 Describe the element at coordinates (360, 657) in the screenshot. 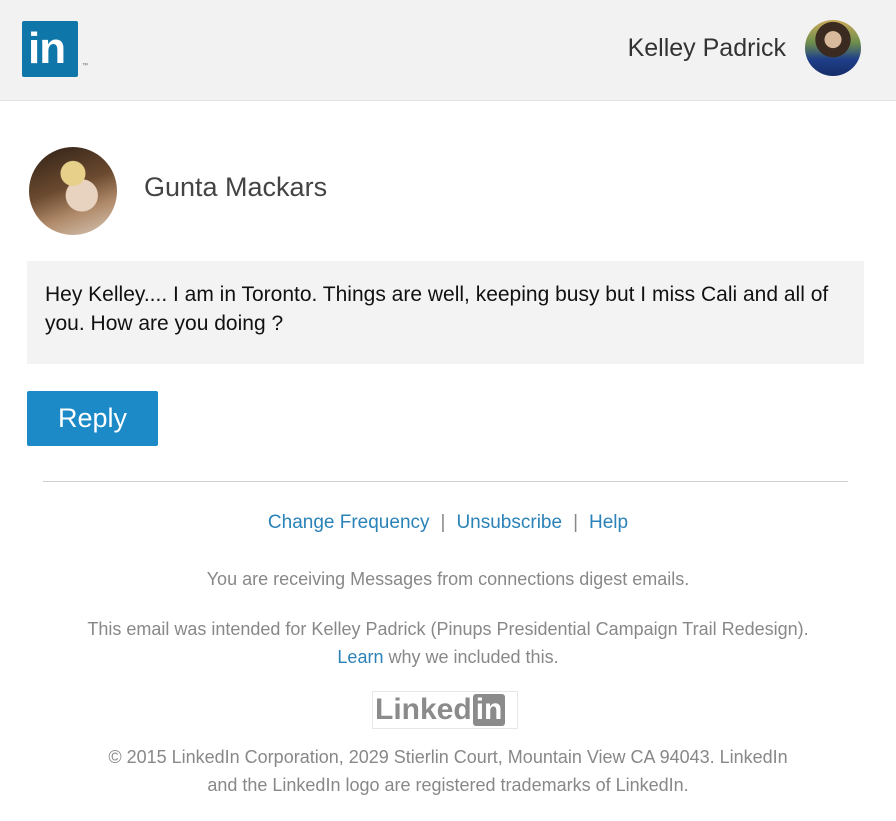

I see `learn-link: Learn` at that location.